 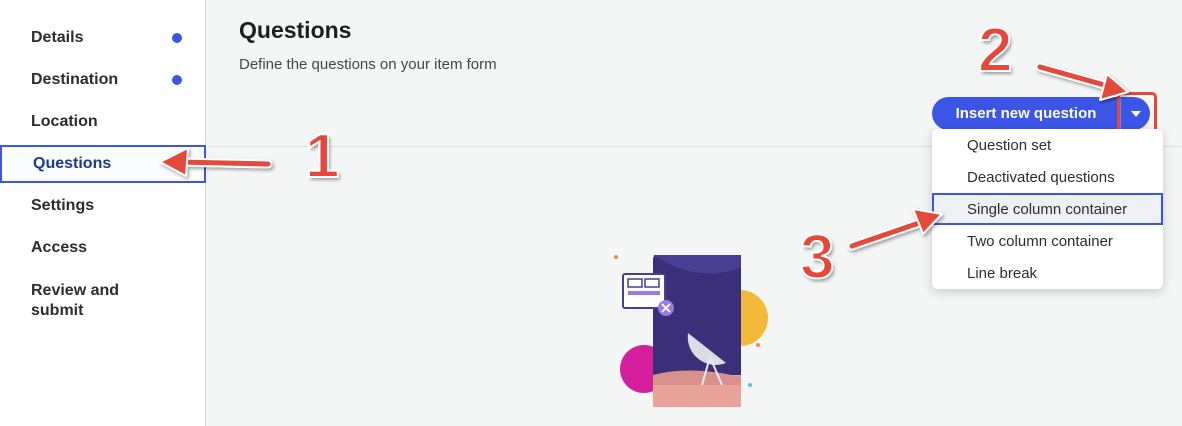 I want to click on sidebar-item-label: Review and submit, so click(x=75, y=300).